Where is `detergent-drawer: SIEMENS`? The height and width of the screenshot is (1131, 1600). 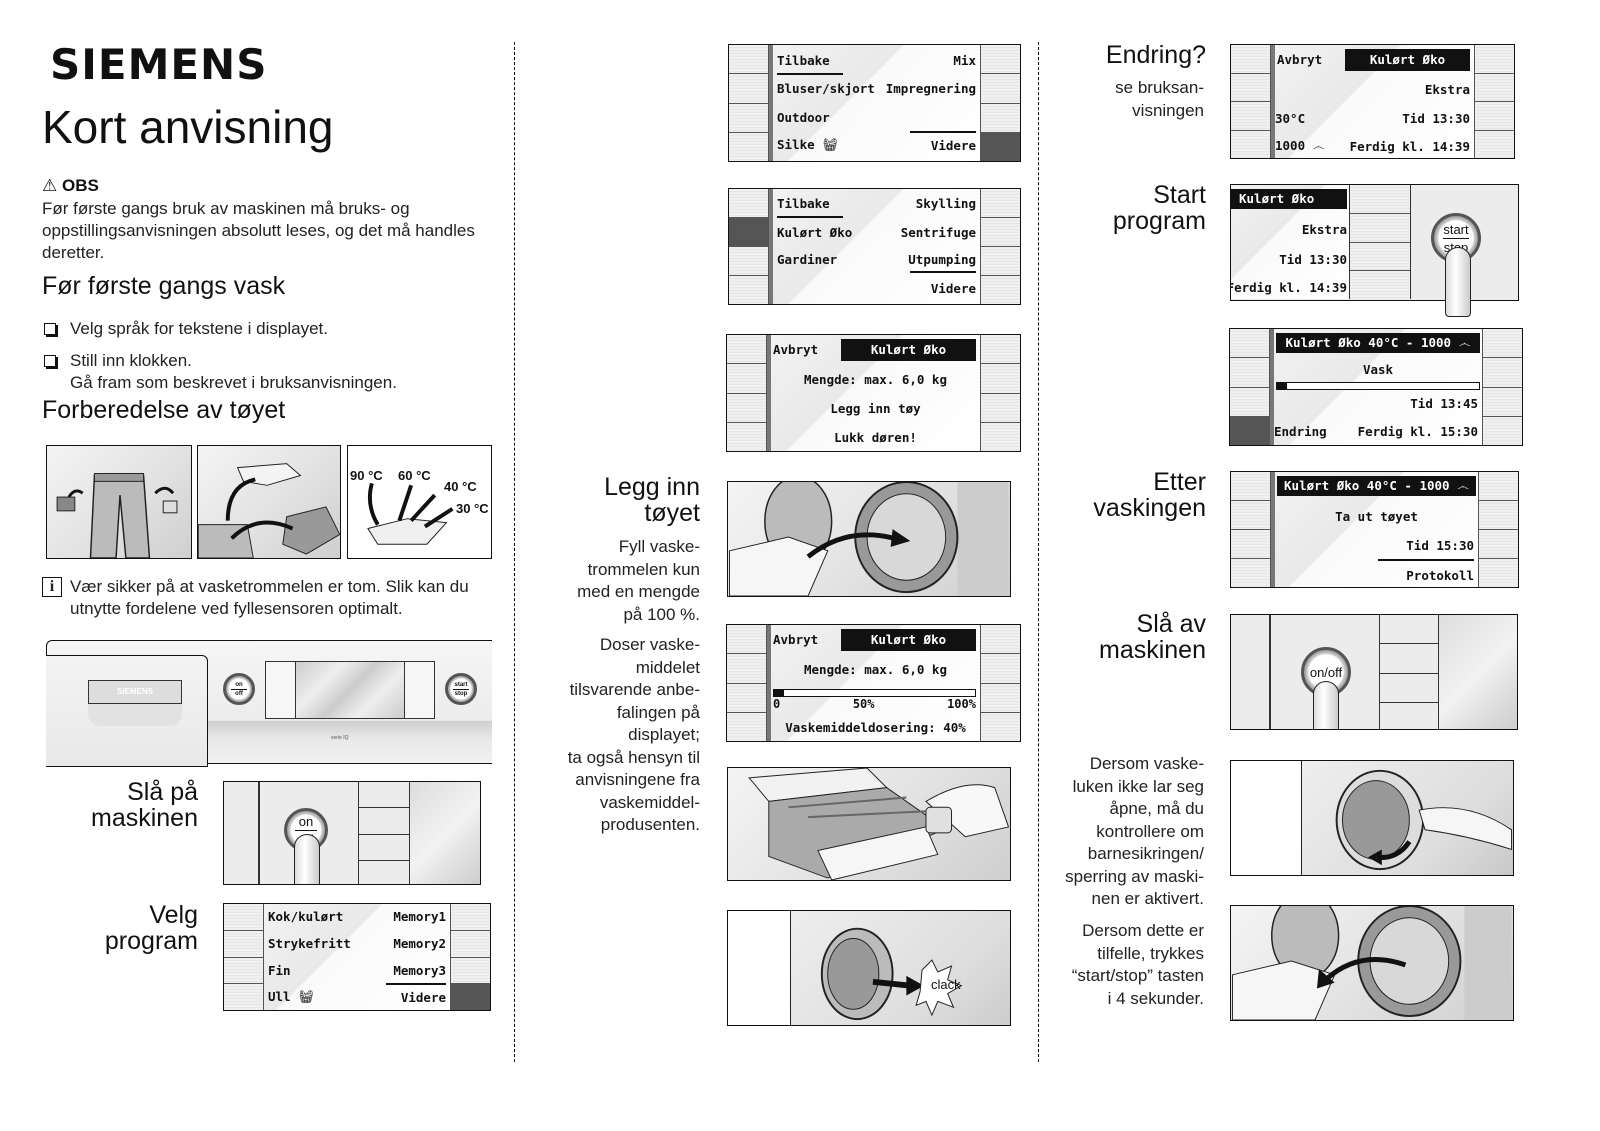
detergent-drawer: SIEMENS is located at coordinates (127, 711).